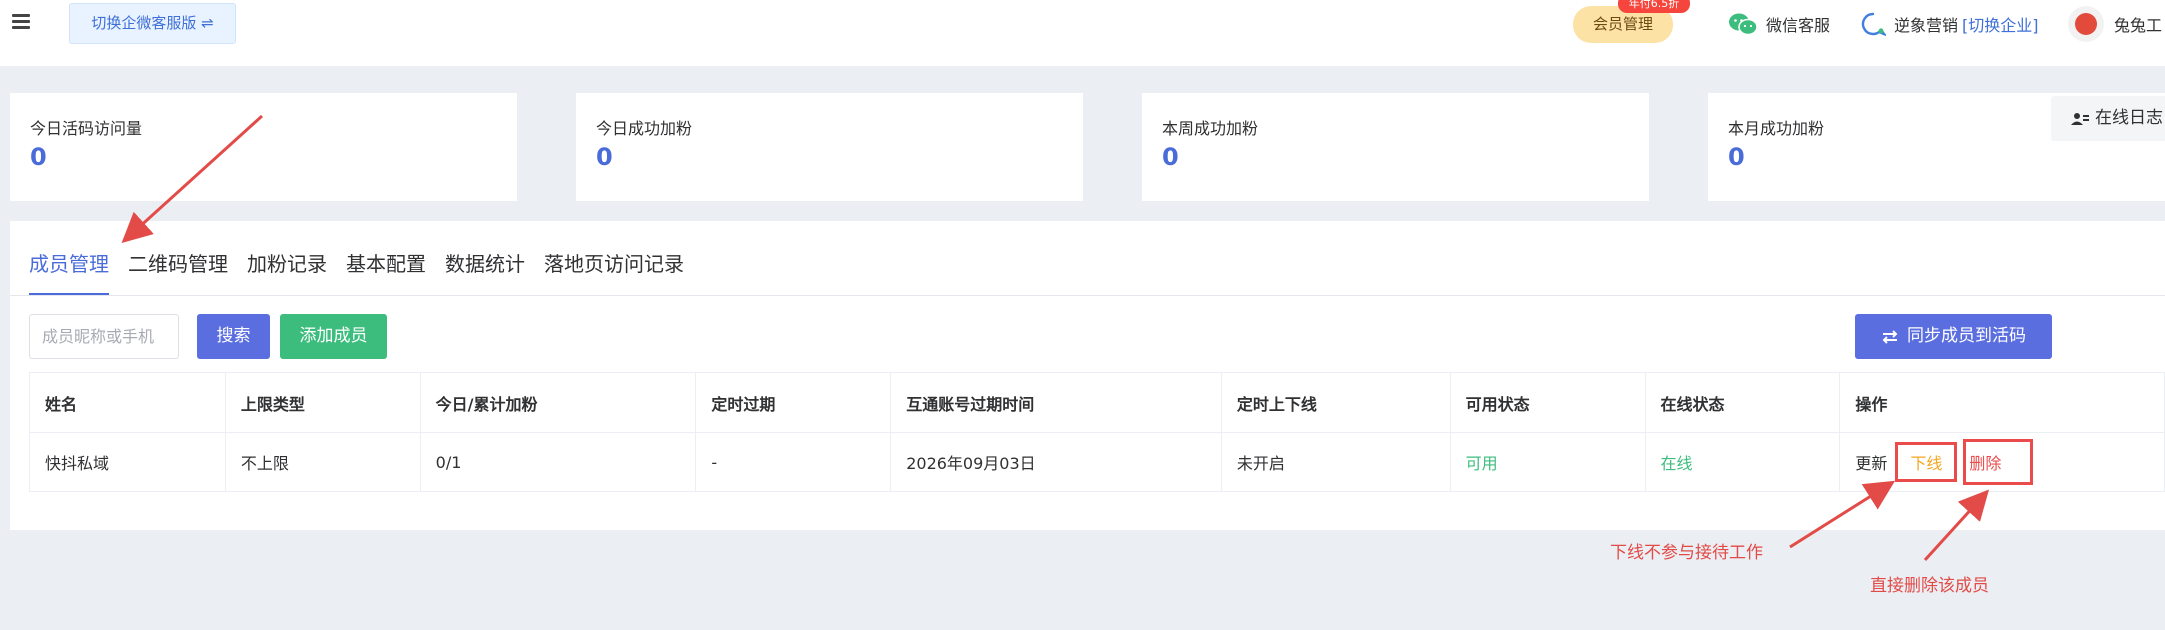 The height and width of the screenshot is (630, 2165). Describe the element at coordinates (1210, 128) in the screenshot. I see `stat-label: 本周成功加粉` at that location.